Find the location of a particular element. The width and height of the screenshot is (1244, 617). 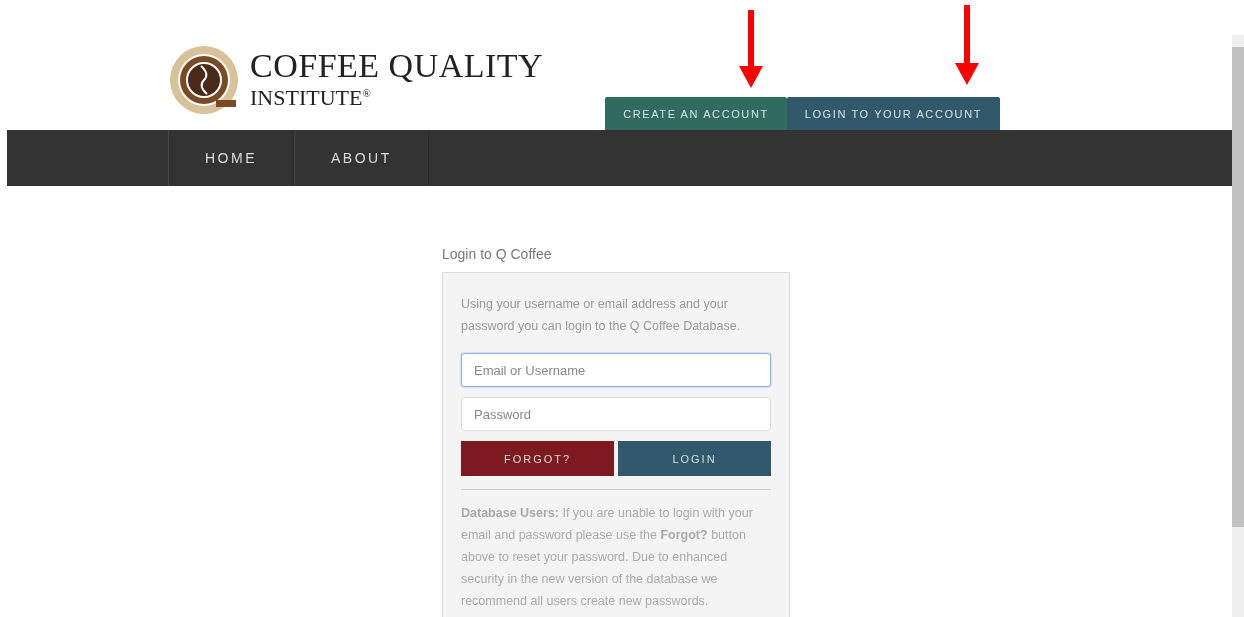

login-button: LOGIN is located at coordinates (694, 458).